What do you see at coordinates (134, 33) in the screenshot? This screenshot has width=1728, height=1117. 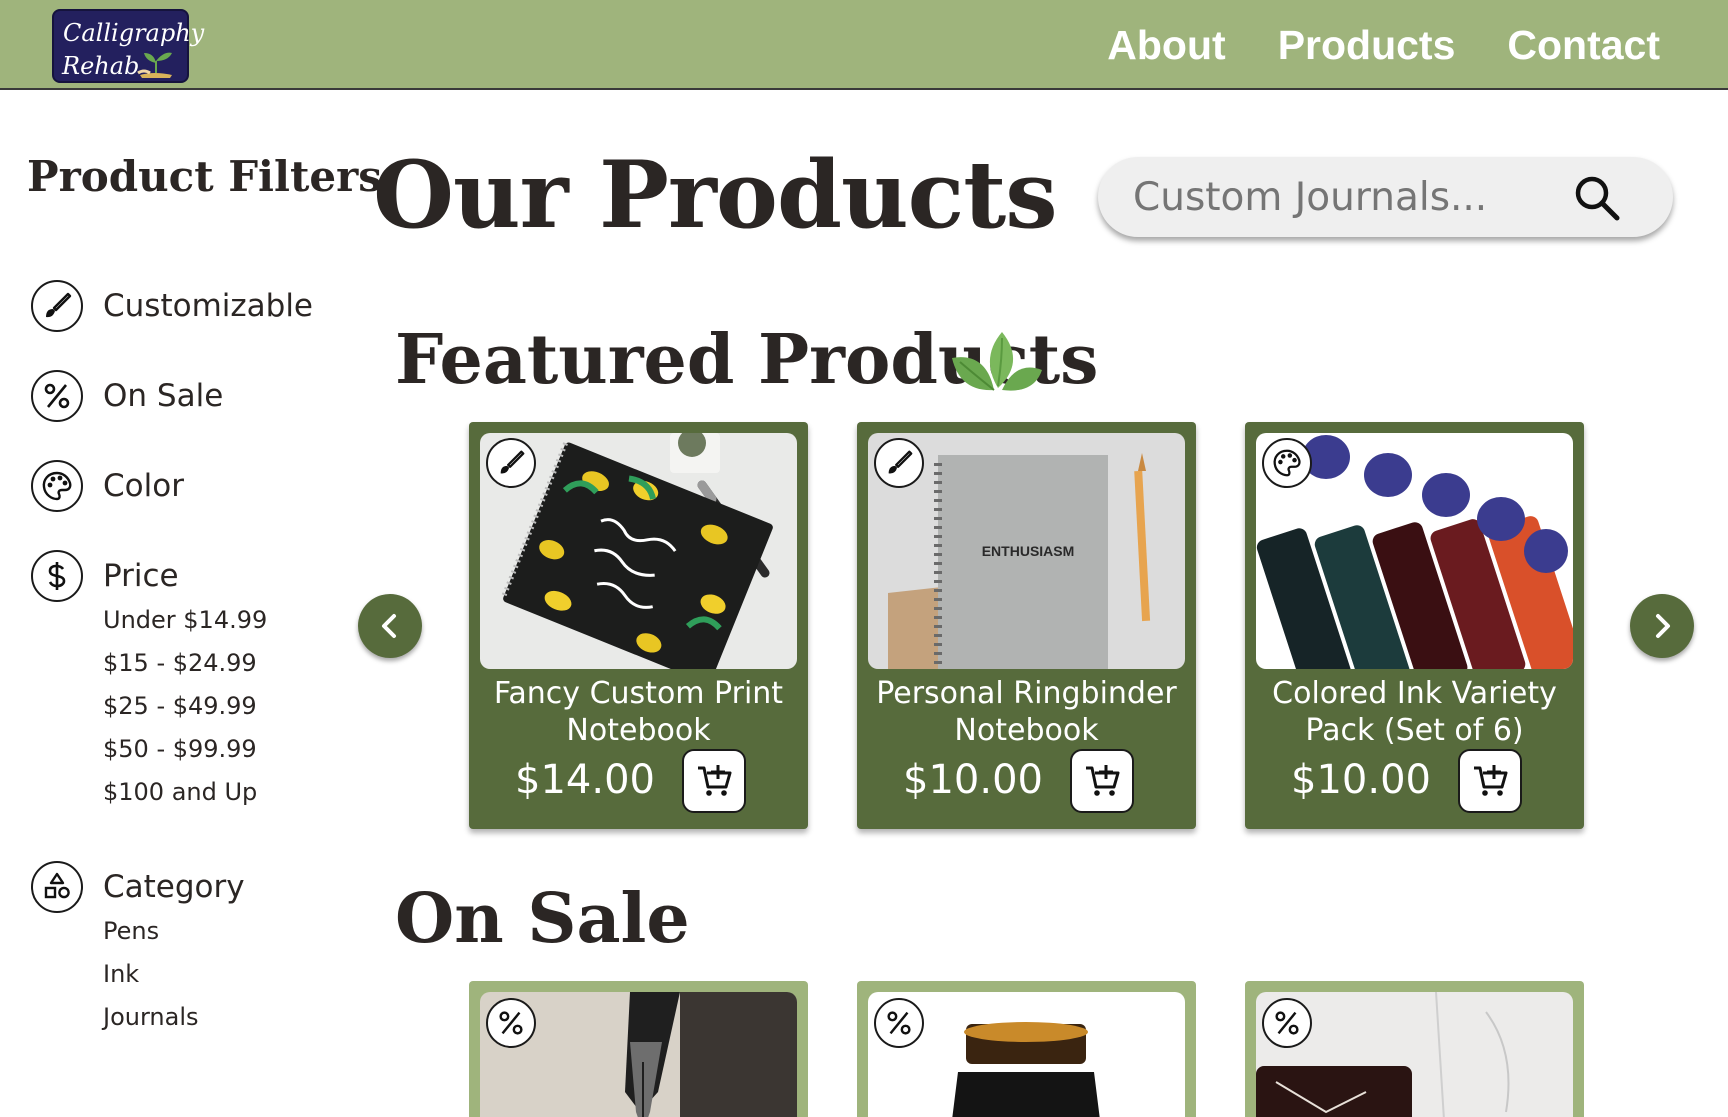 I see `logo-text-line1: Calligraphy` at bounding box center [134, 33].